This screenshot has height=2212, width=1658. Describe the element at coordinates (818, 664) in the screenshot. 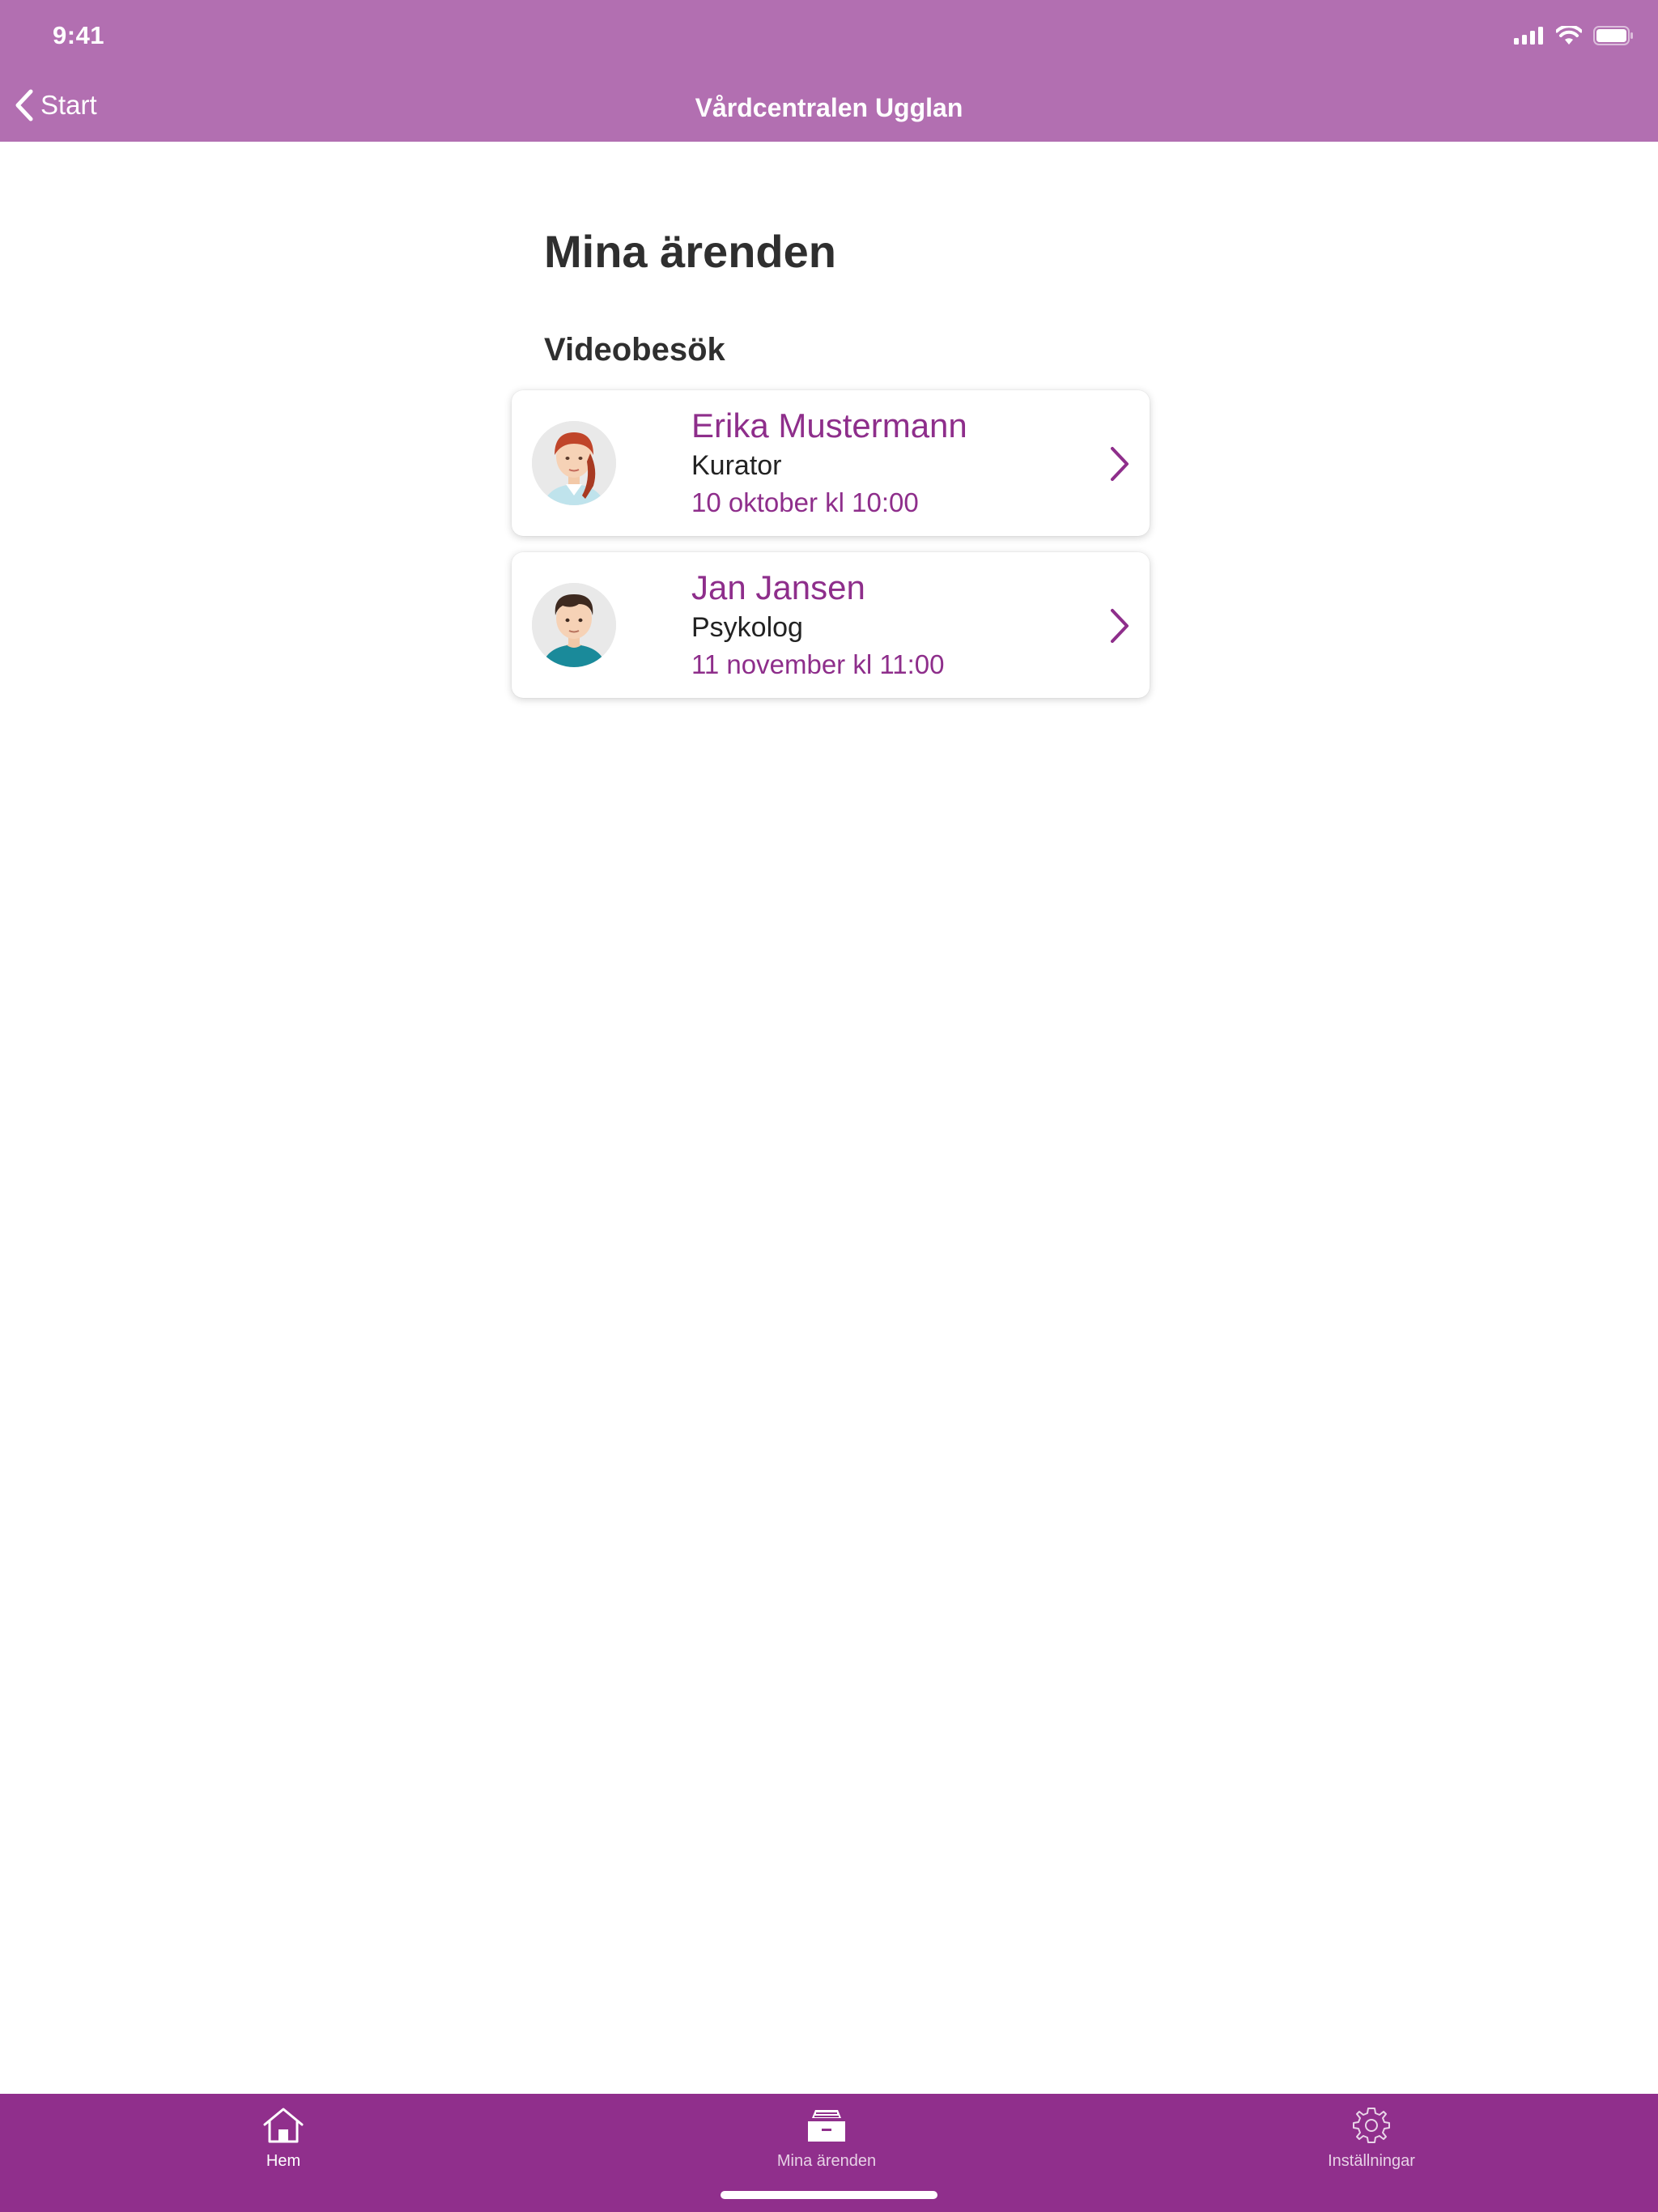

I see `appointment-time: 11 november kl 11:00` at that location.